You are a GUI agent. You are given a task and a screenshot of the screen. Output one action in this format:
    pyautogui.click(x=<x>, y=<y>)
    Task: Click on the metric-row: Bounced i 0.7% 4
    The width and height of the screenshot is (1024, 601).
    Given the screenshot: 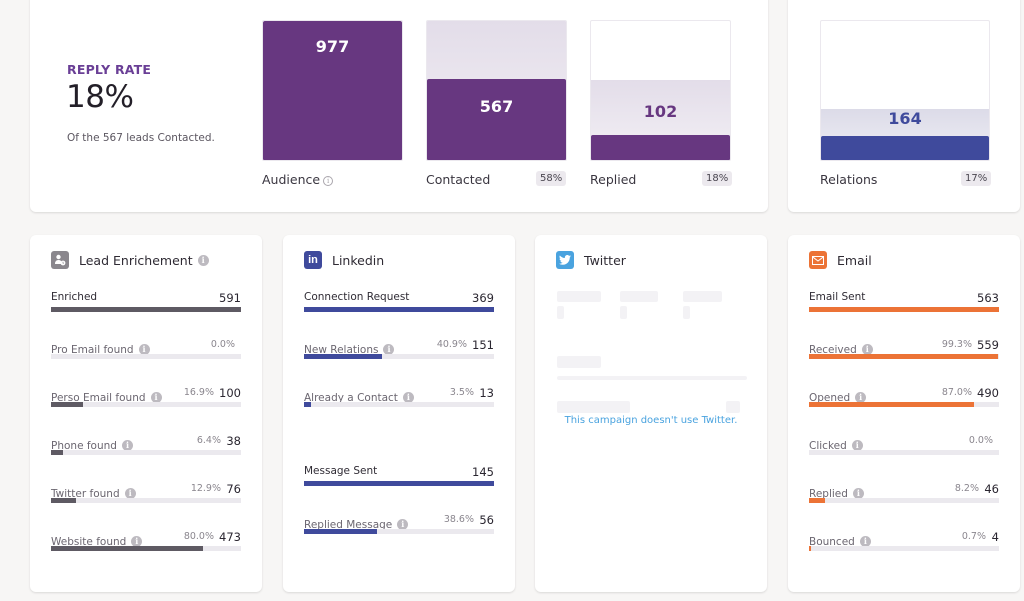 What is the action you would take?
    pyautogui.click(x=904, y=545)
    